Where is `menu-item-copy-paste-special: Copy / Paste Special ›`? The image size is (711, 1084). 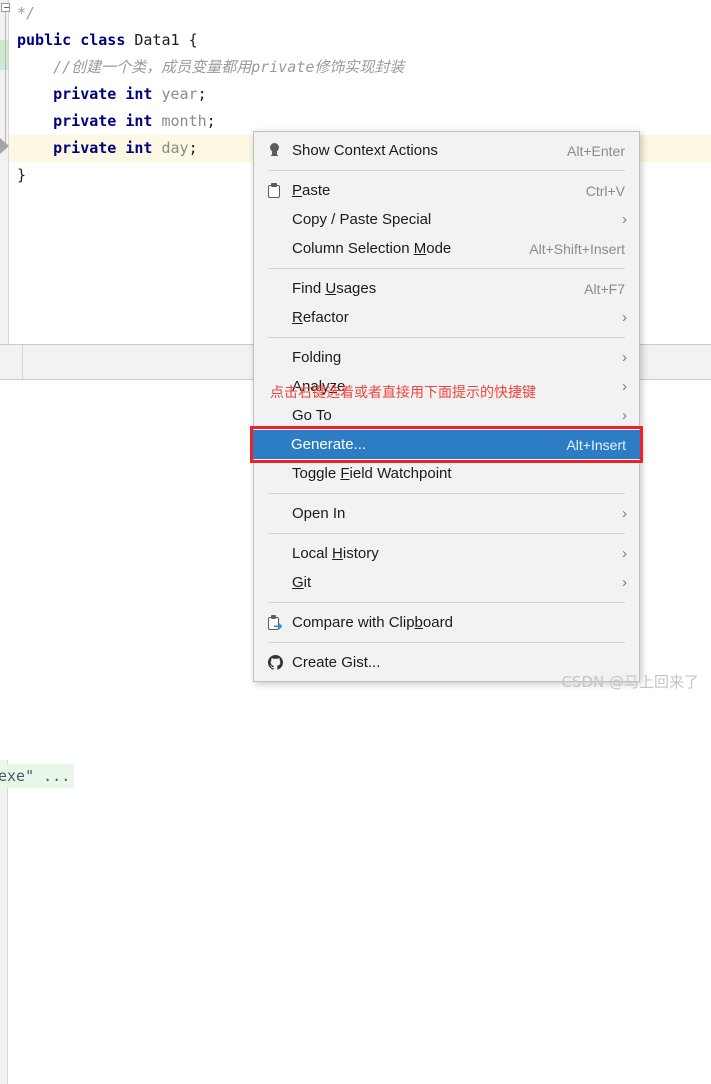
menu-item-copy-paste-special: Copy / Paste Special › is located at coordinates (446, 219).